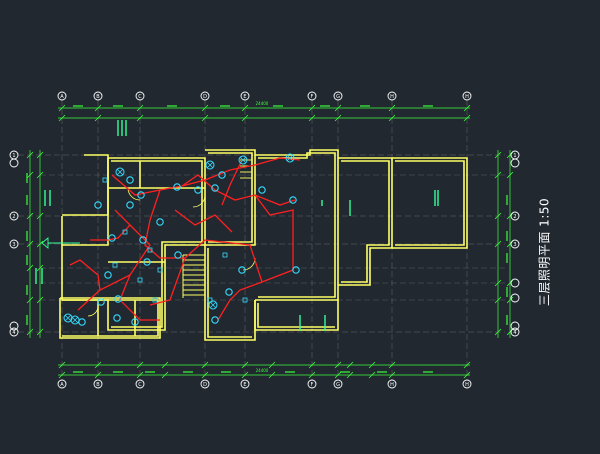 The width and height of the screenshot is (600, 454). What do you see at coordinates (13, 156) in the screenshot?
I see `grid-bubble-left-label: 1` at bounding box center [13, 156].